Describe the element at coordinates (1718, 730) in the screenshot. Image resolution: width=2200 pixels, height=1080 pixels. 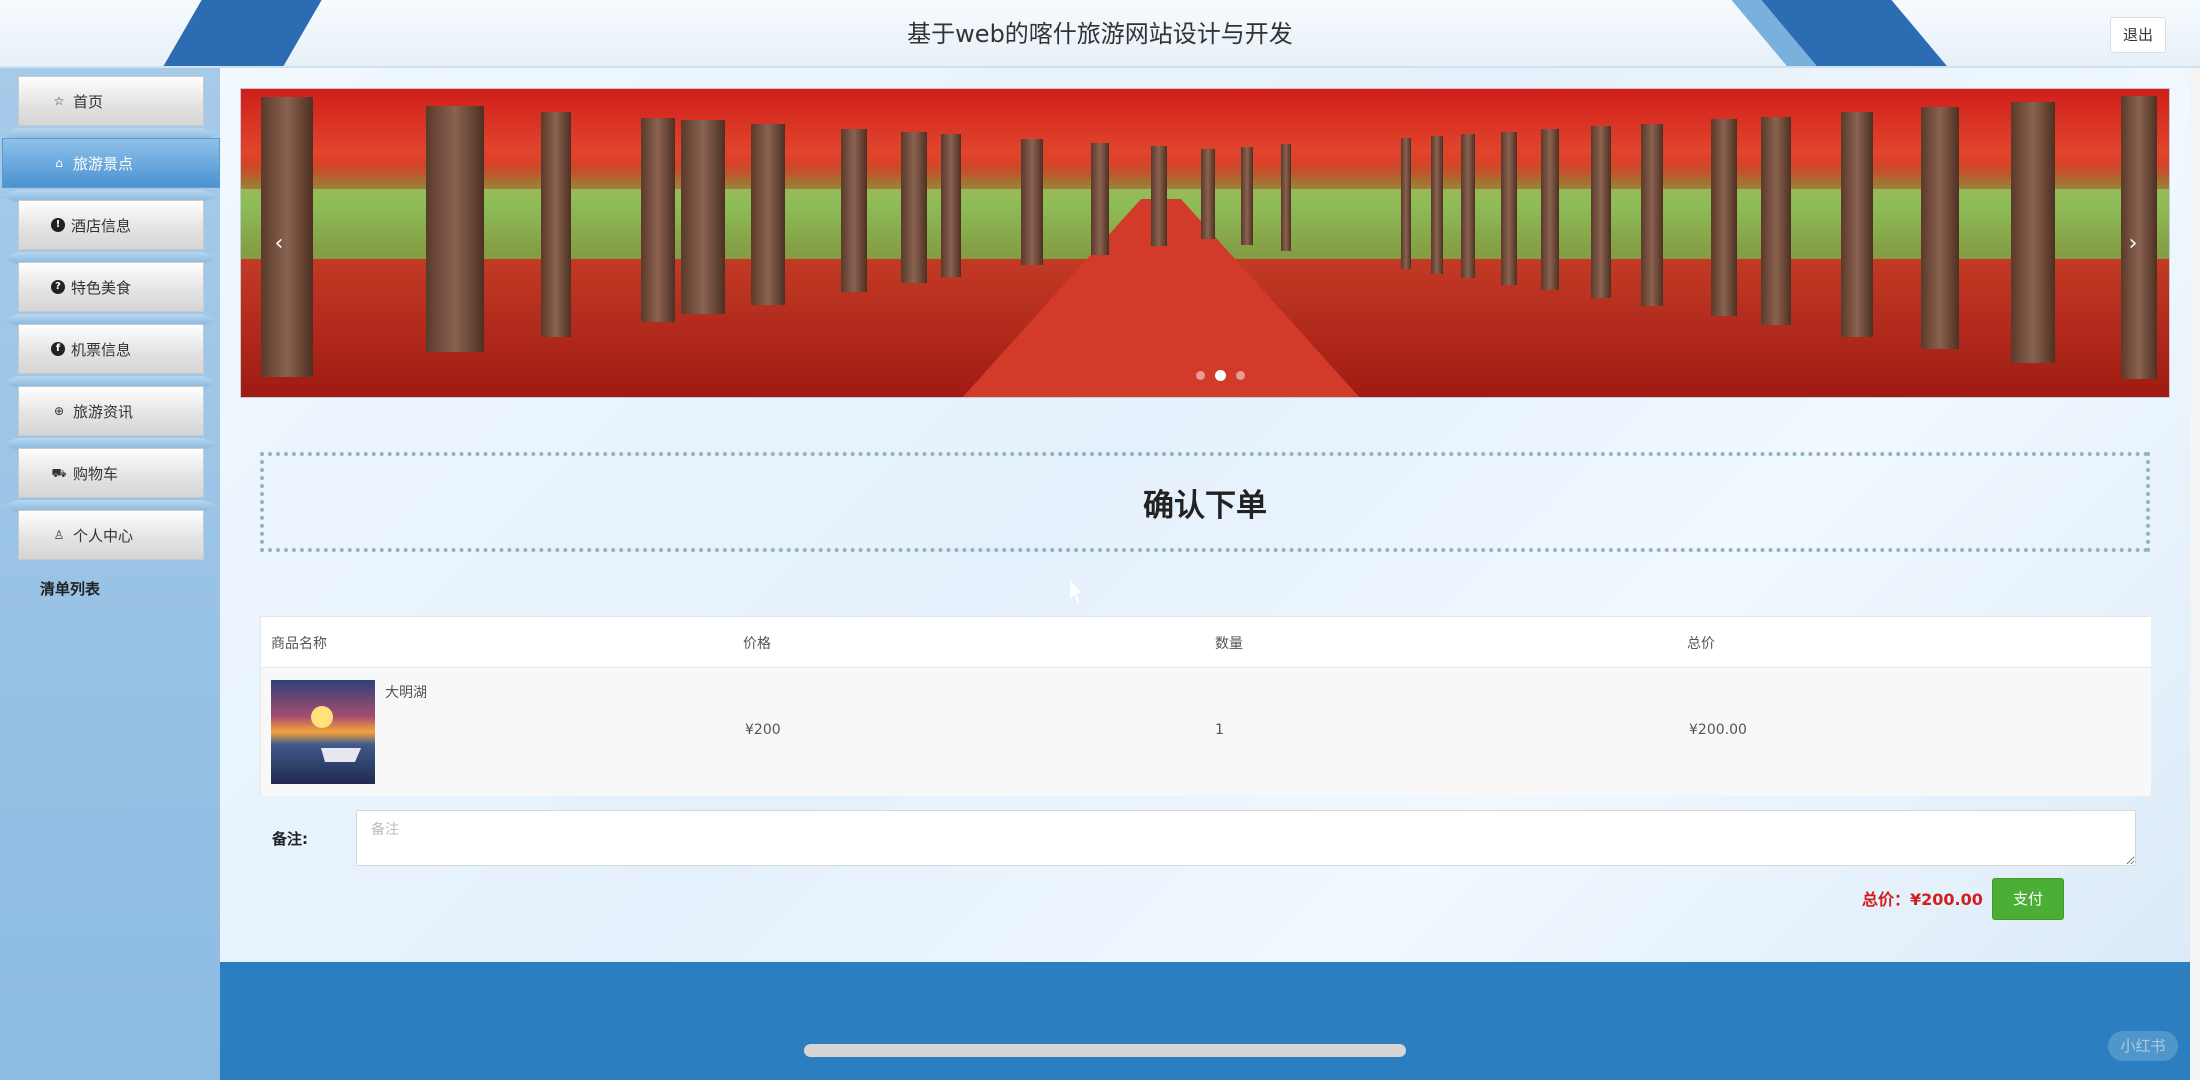
I see `product-total: ¥200.00` at that location.